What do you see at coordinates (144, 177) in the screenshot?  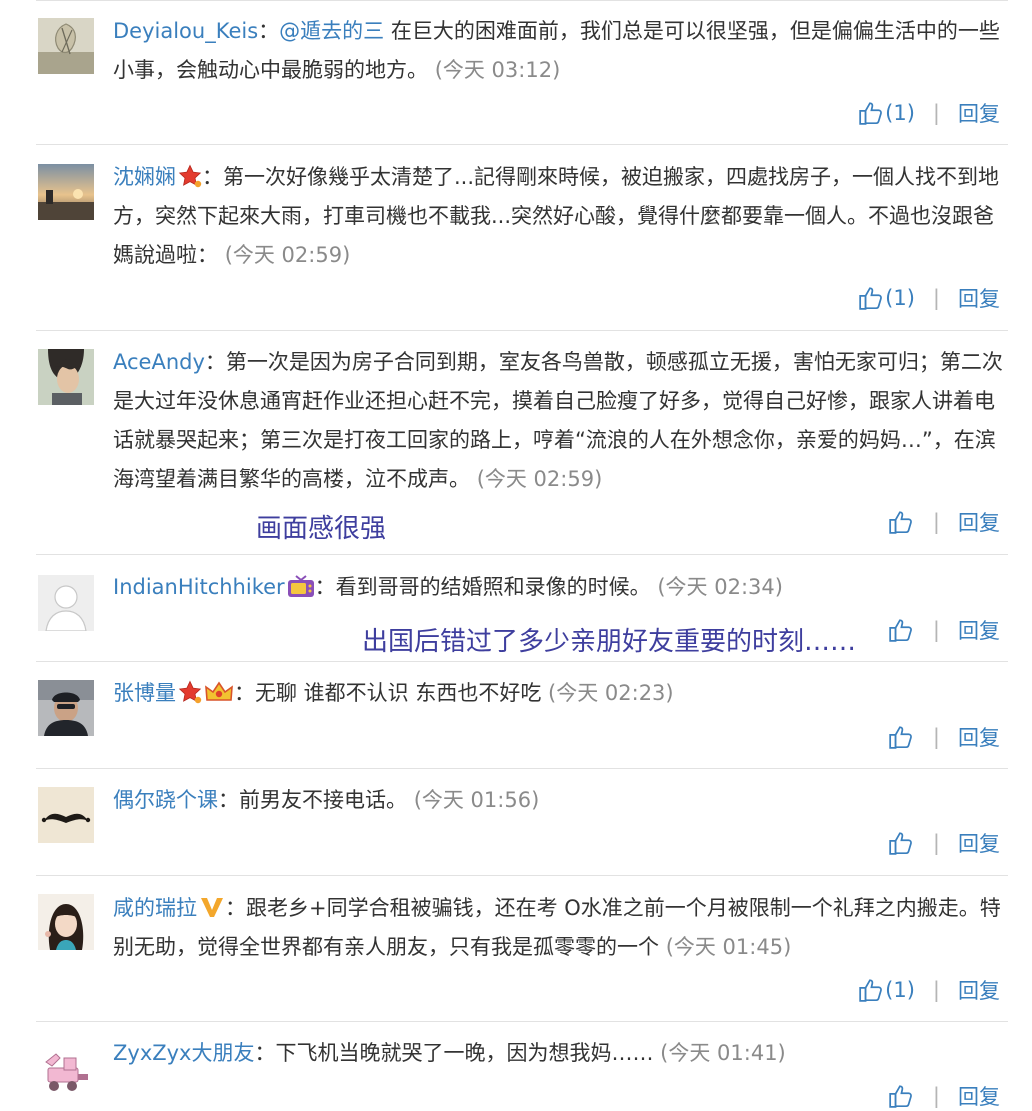 I see `username-link: 沈娴娴` at bounding box center [144, 177].